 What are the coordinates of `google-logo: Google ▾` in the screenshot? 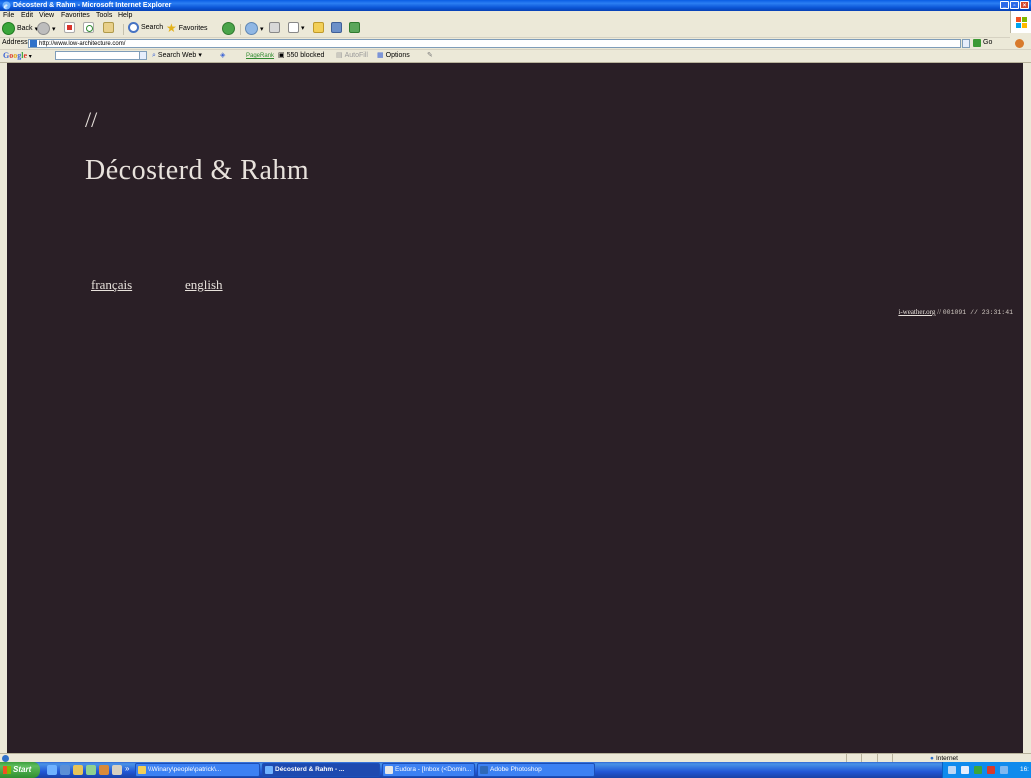 It's located at (17, 55).